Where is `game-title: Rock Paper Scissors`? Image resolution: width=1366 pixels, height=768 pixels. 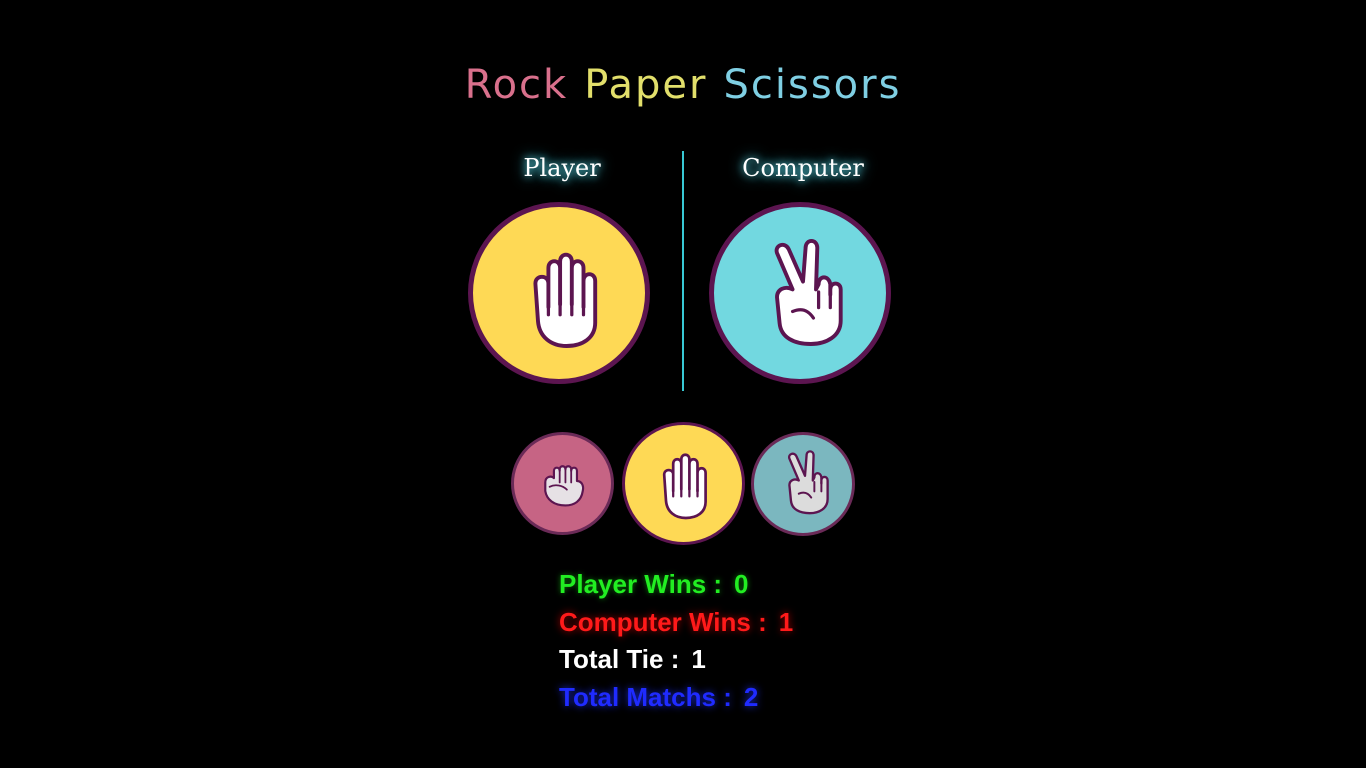
game-title: Rock Paper Scissors is located at coordinates (683, 85).